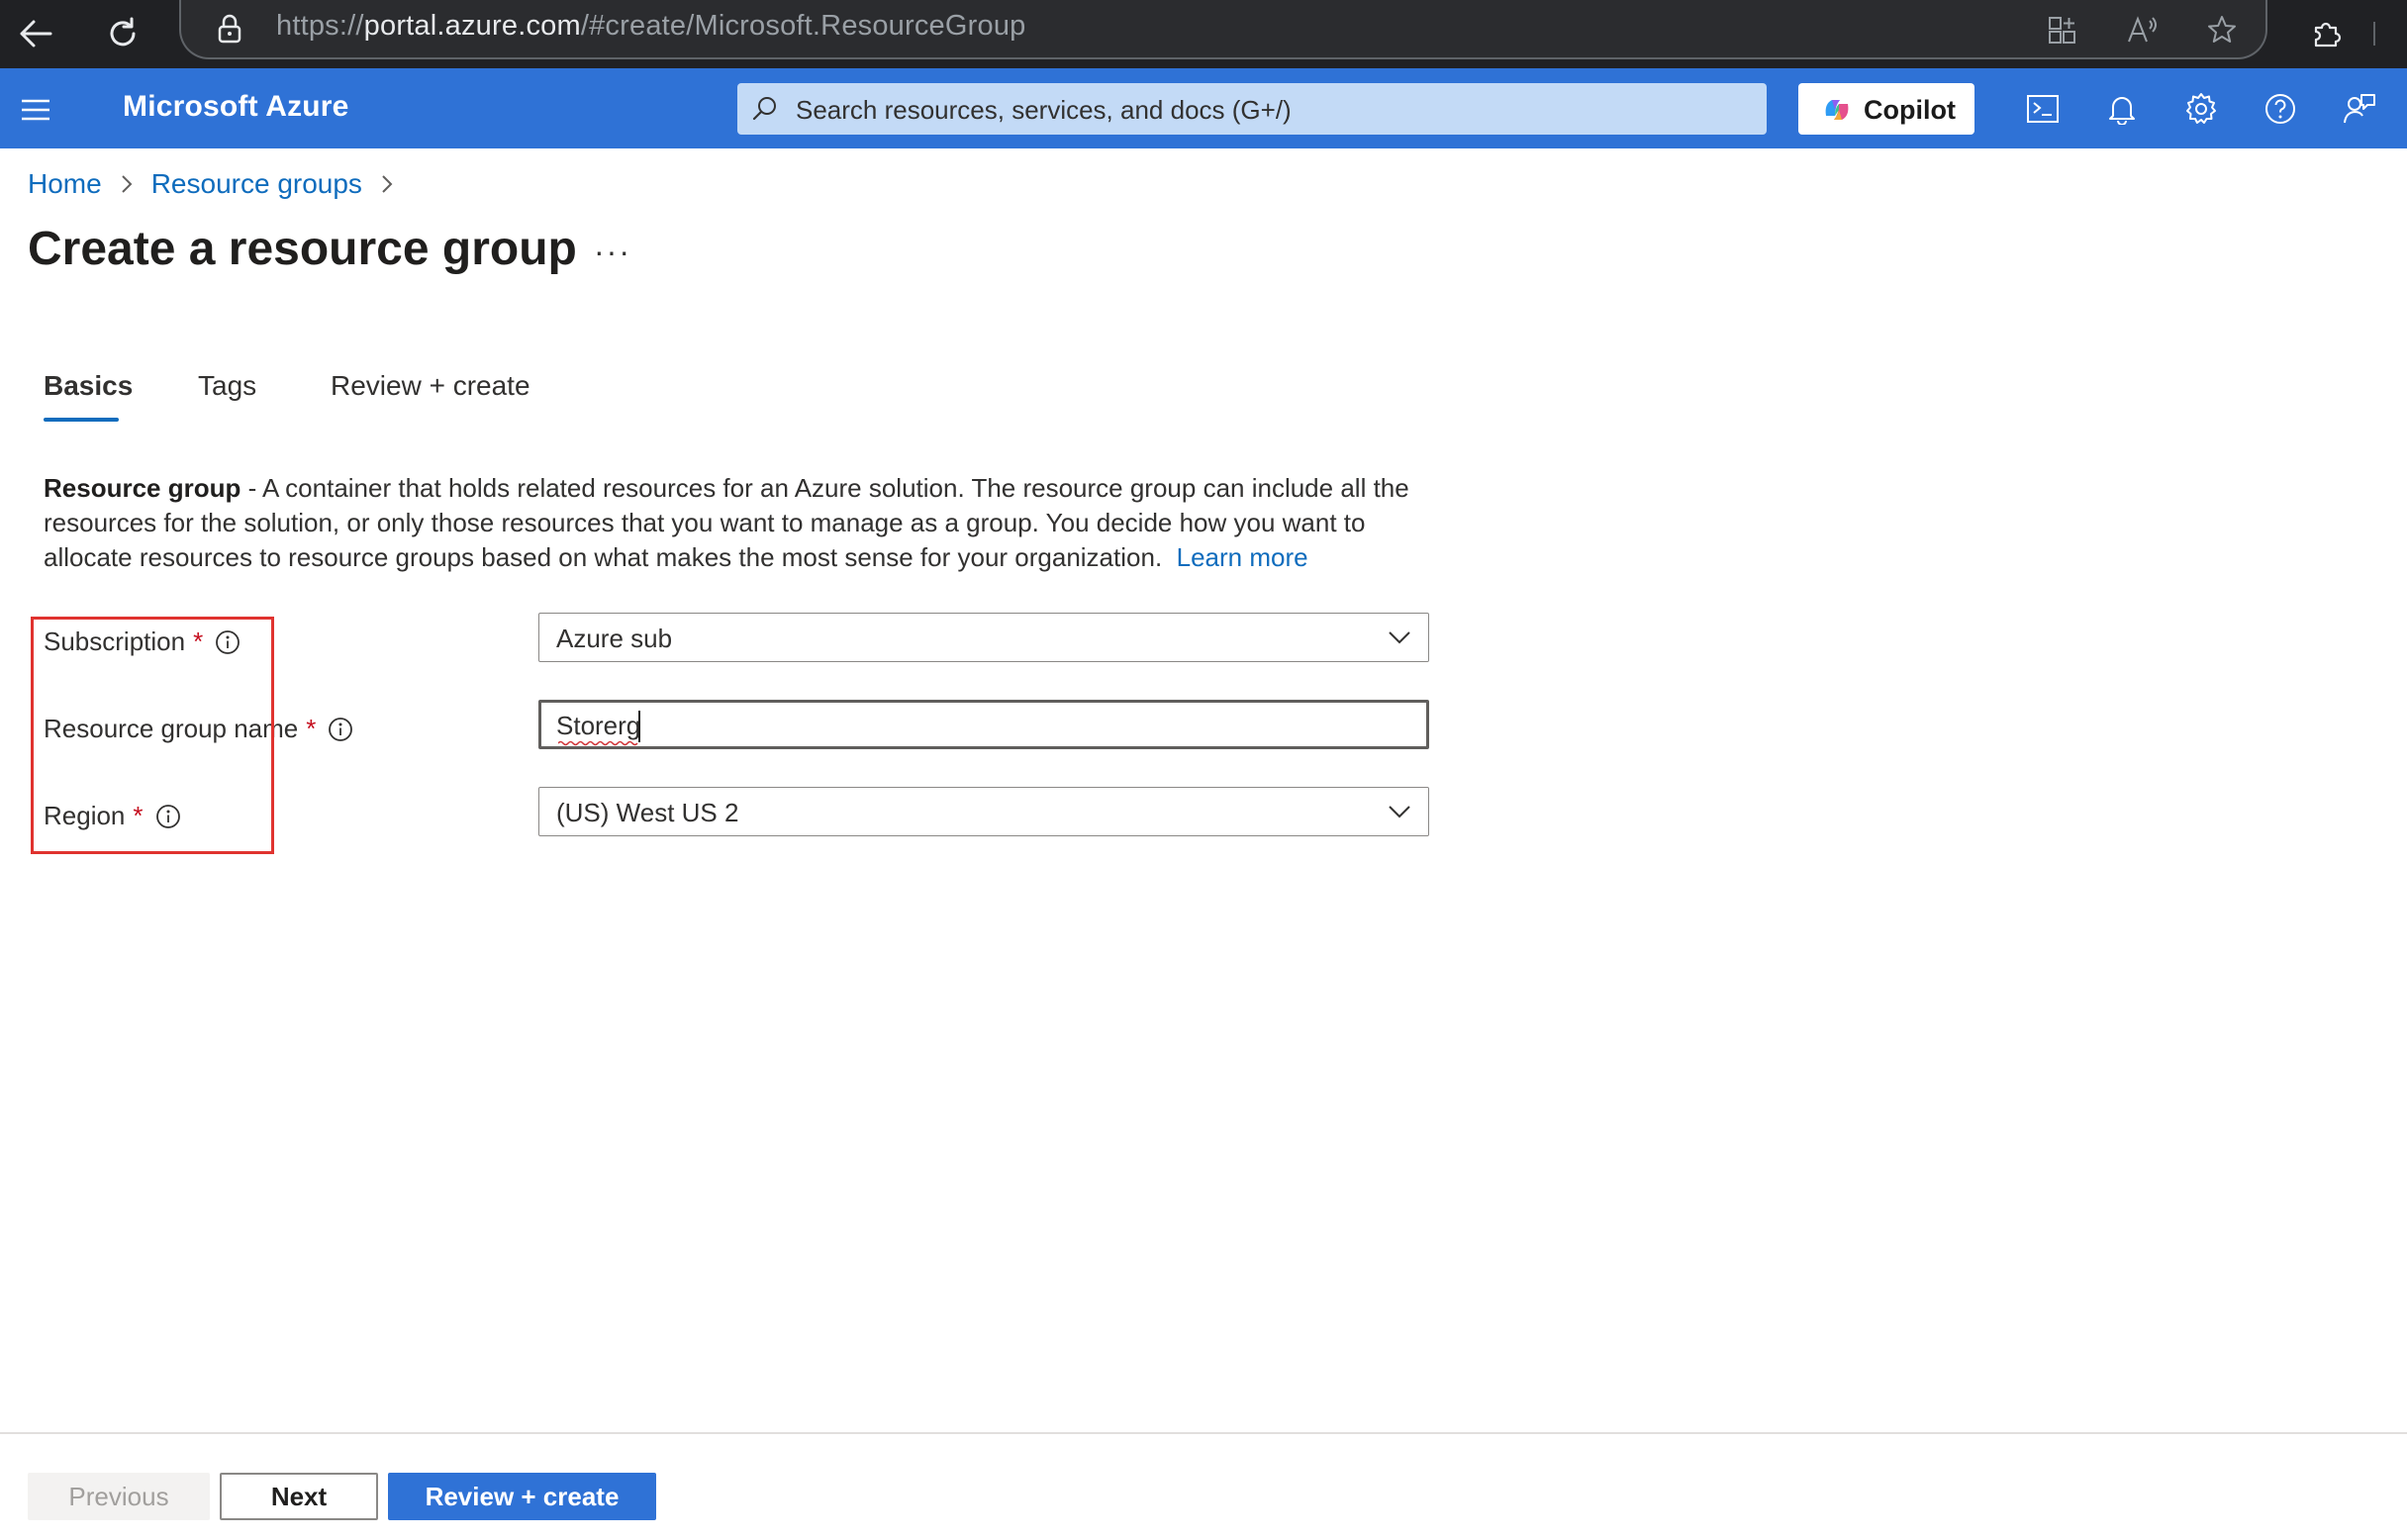  Describe the element at coordinates (341, 729) in the screenshot. I see `info-icon` at that location.